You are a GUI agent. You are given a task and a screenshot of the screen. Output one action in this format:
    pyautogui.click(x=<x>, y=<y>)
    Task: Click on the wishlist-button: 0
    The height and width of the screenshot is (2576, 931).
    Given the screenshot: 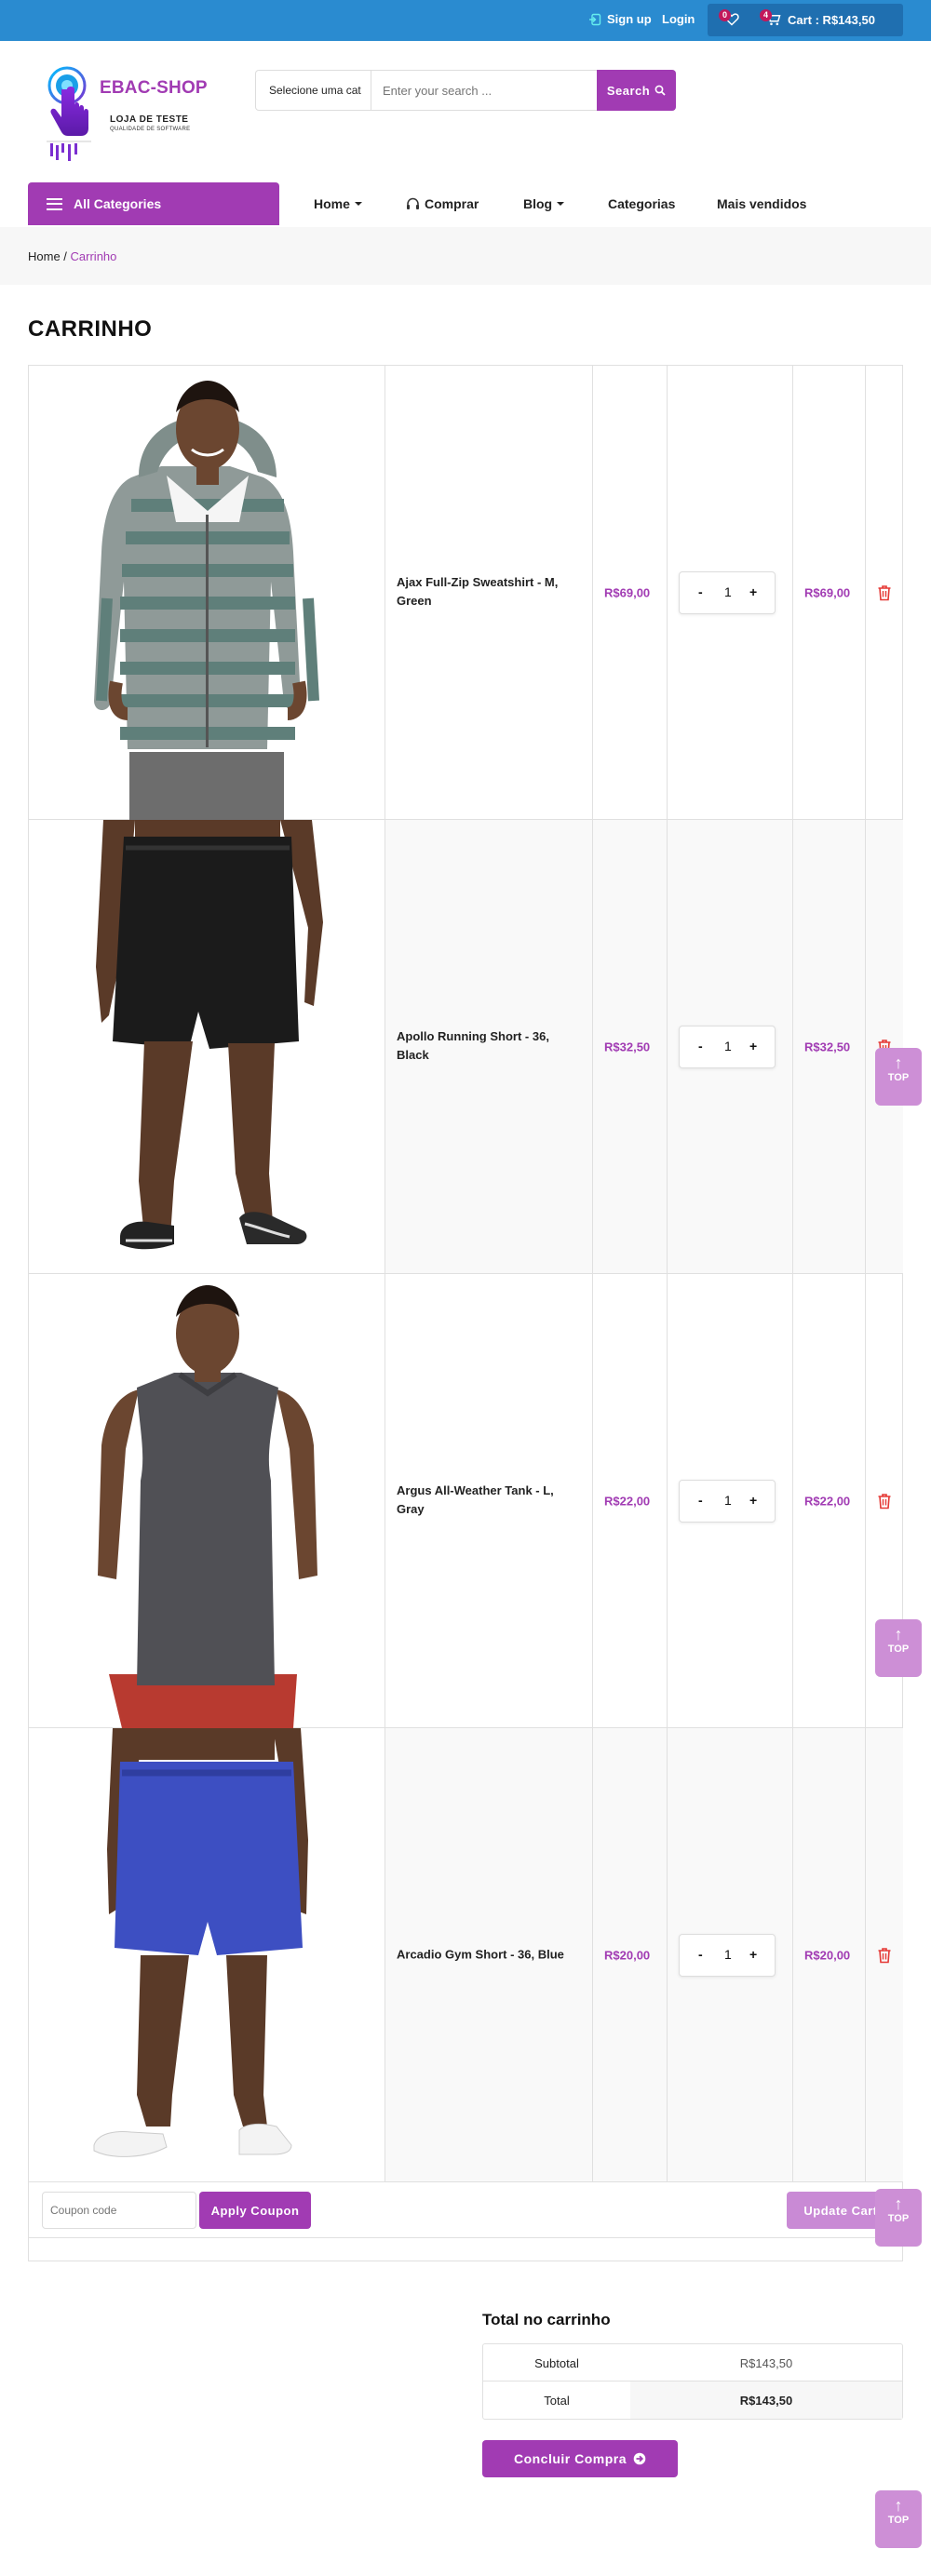 What is the action you would take?
    pyautogui.click(x=731, y=19)
    